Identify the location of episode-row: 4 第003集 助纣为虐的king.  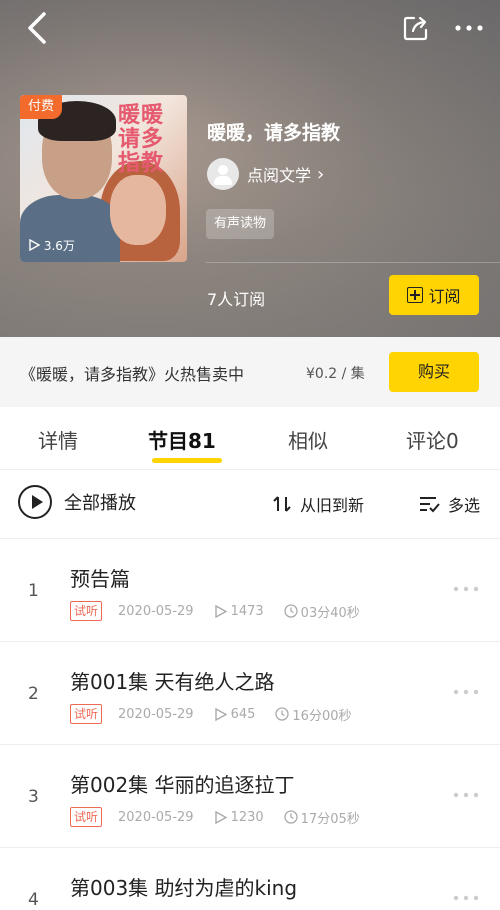
(250, 879).